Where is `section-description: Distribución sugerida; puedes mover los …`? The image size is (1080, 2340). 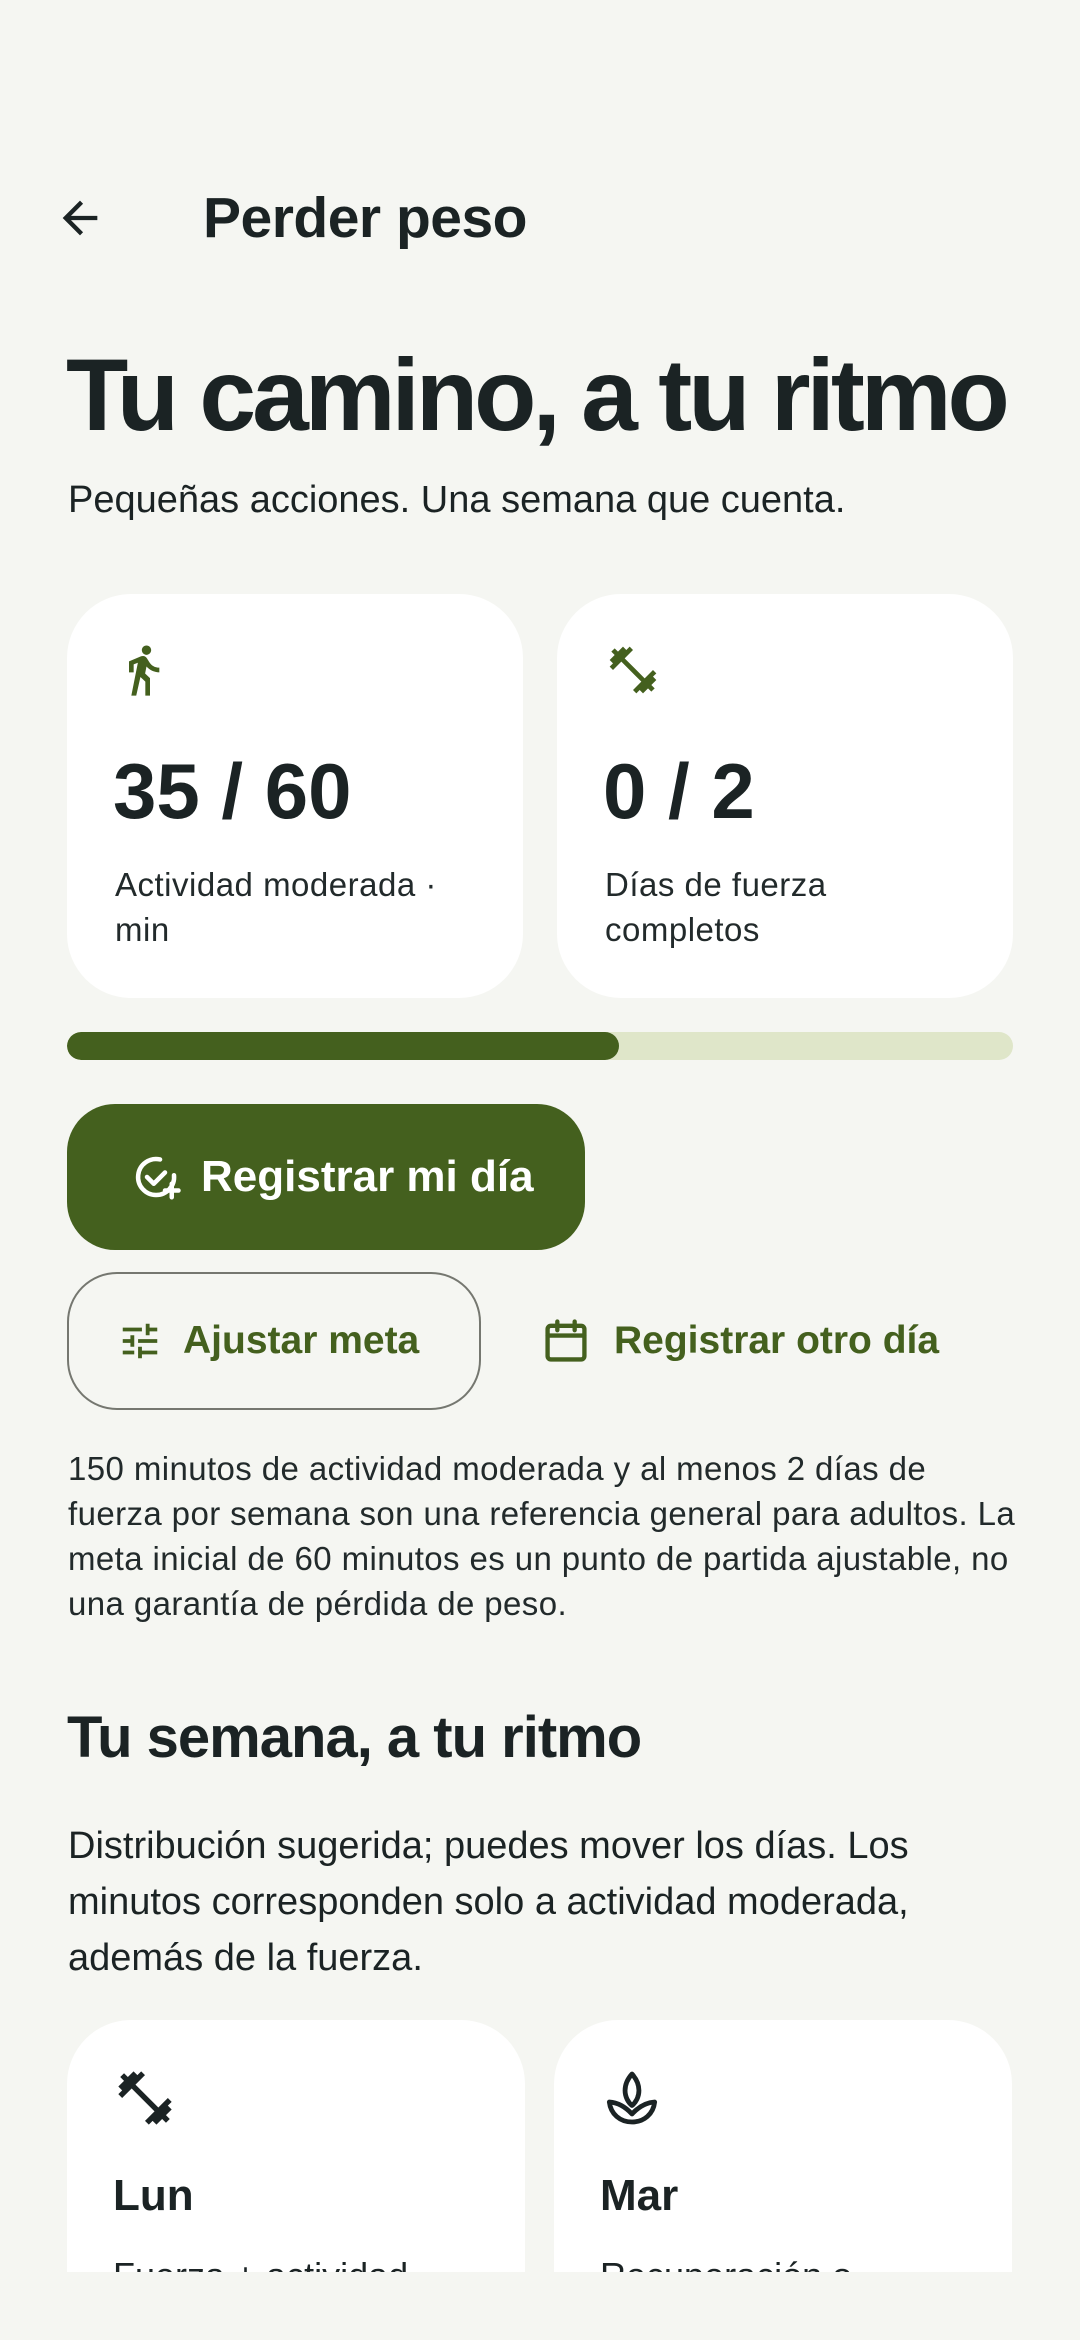 section-description: Distribución sugerida; puedes mover los … is located at coordinates (488, 1902).